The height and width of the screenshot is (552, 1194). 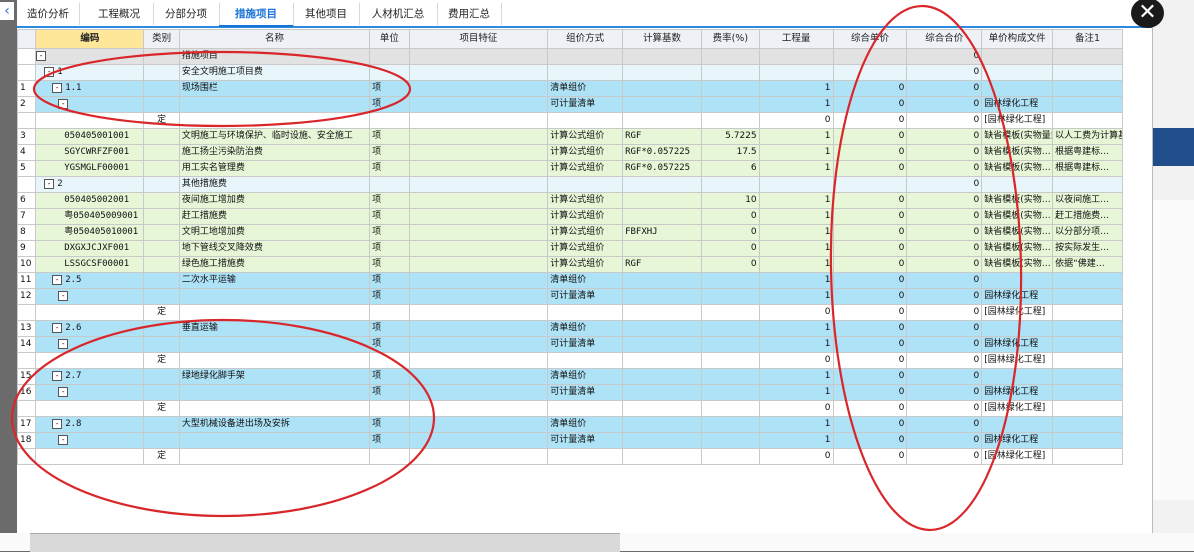 What do you see at coordinates (161, 120) in the screenshot?
I see `cell-cat: 定` at bounding box center [161, 120].